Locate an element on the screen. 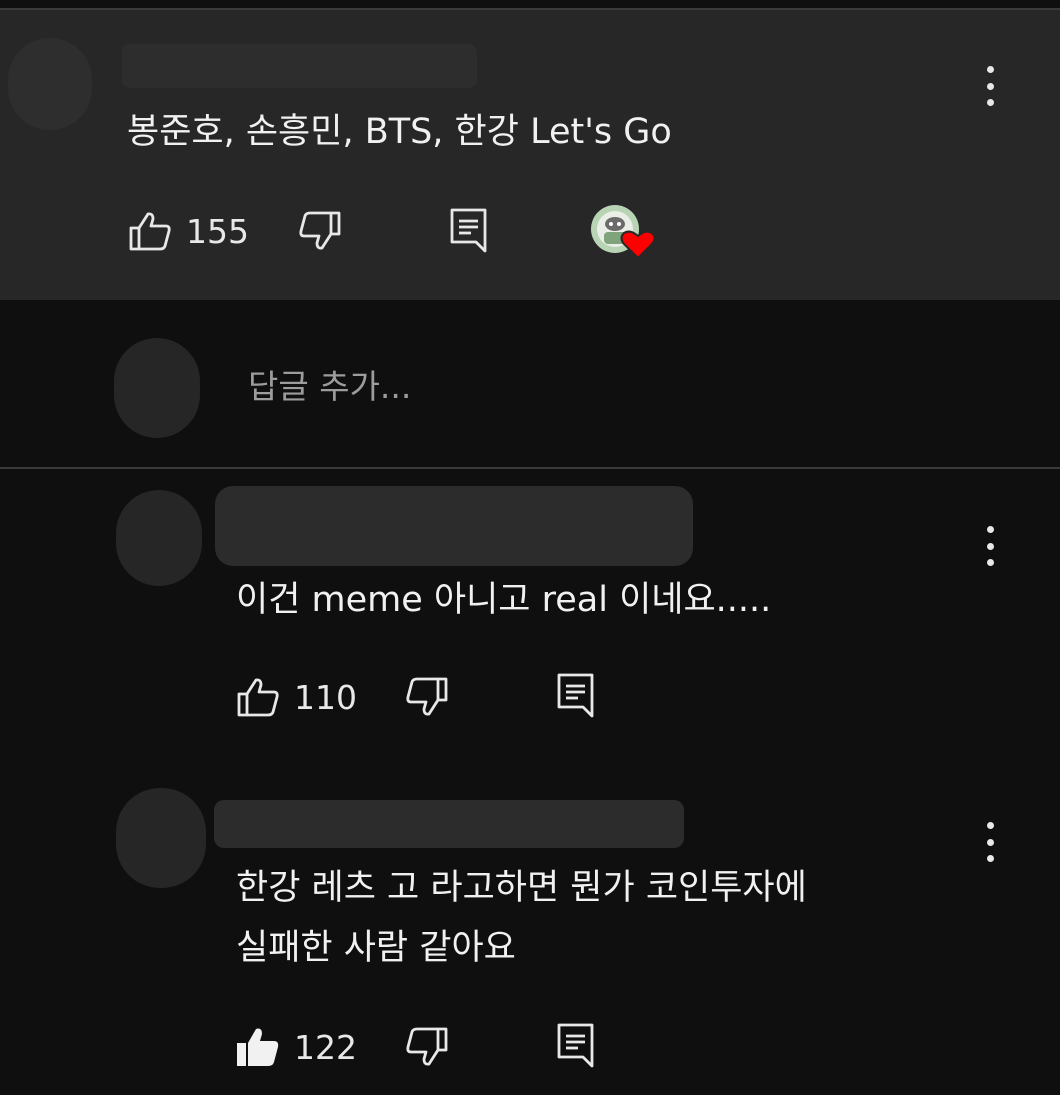 This screenshot has width=1060, height=1095. top-divider is located at coordinates (530, 5).